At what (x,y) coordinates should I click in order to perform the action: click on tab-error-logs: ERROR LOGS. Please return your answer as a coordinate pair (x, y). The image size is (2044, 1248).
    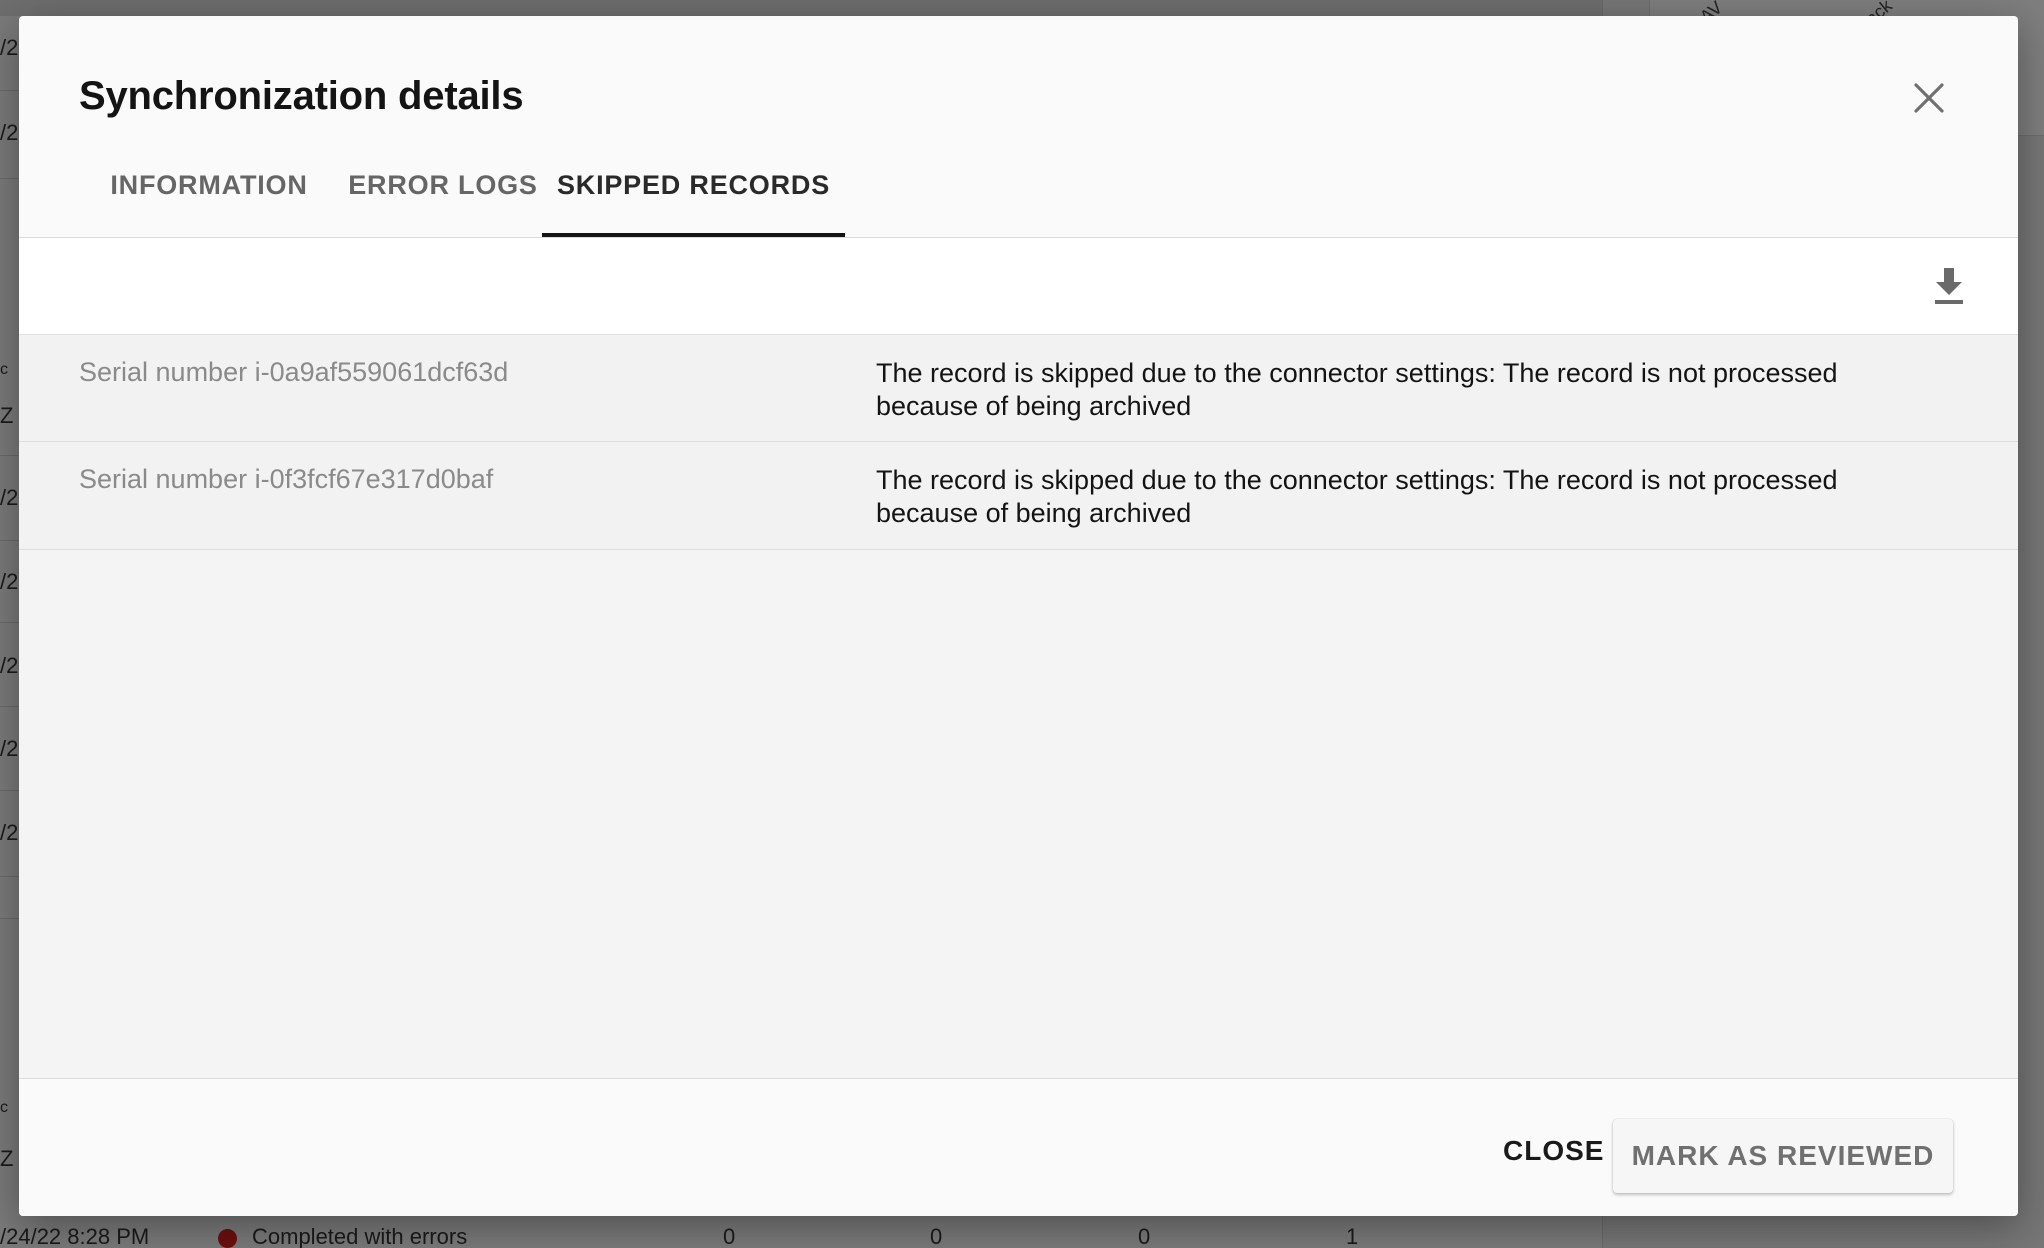
    Looking at the image, I should click on (443, 190).